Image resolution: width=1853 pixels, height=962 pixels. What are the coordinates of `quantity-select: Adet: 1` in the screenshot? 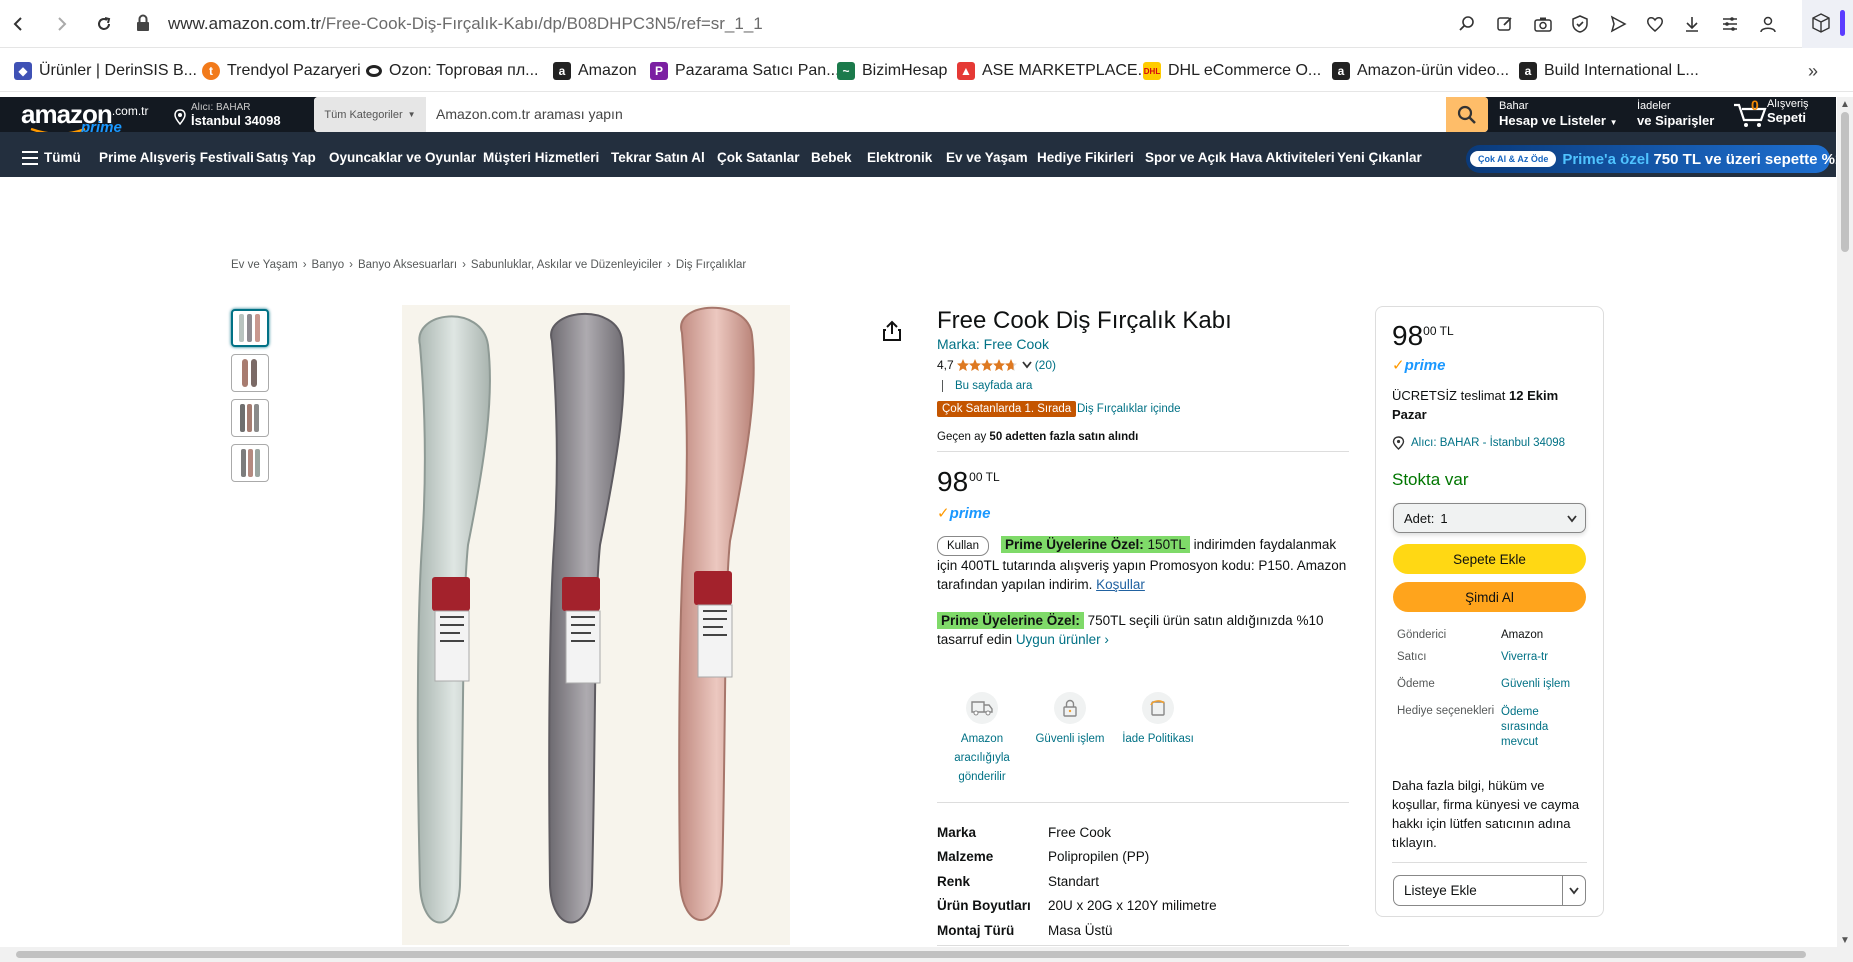 It's located at (1489, 518).